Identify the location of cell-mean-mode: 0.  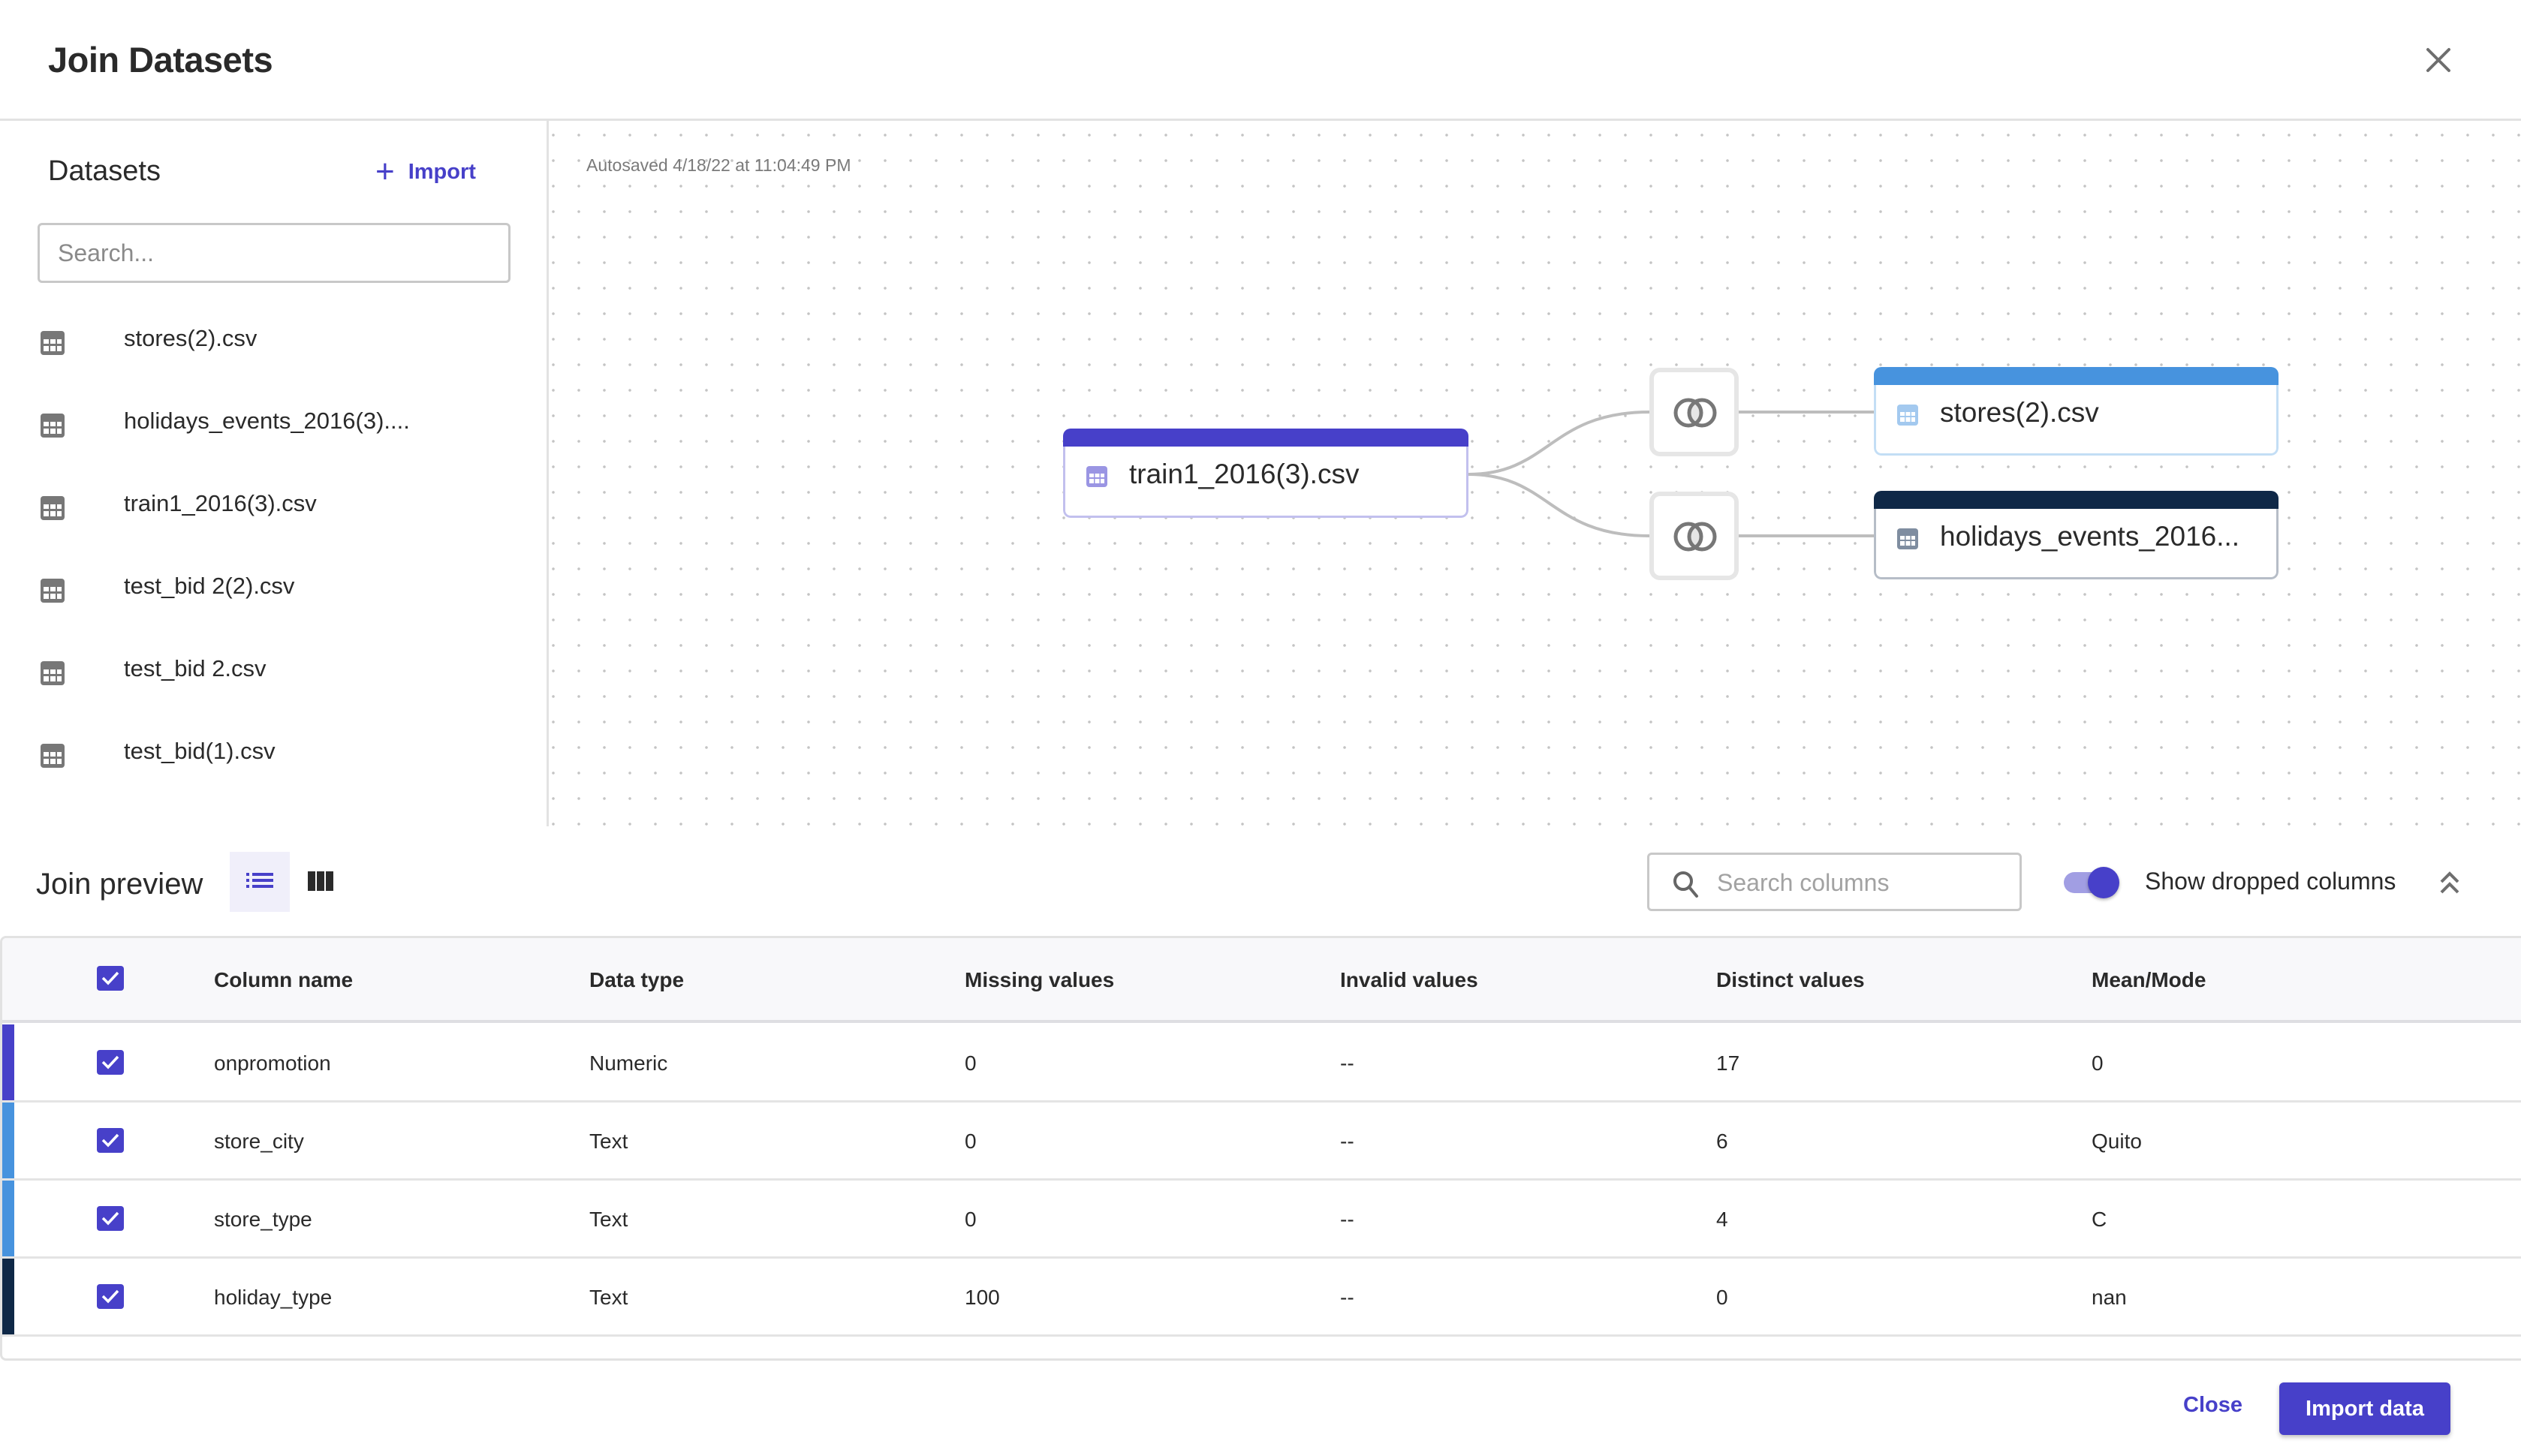
(2098, 1063).